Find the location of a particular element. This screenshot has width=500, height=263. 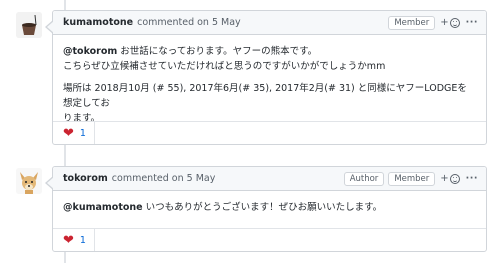

mention-link: @kumamotone is located at coordinates (103, 207).